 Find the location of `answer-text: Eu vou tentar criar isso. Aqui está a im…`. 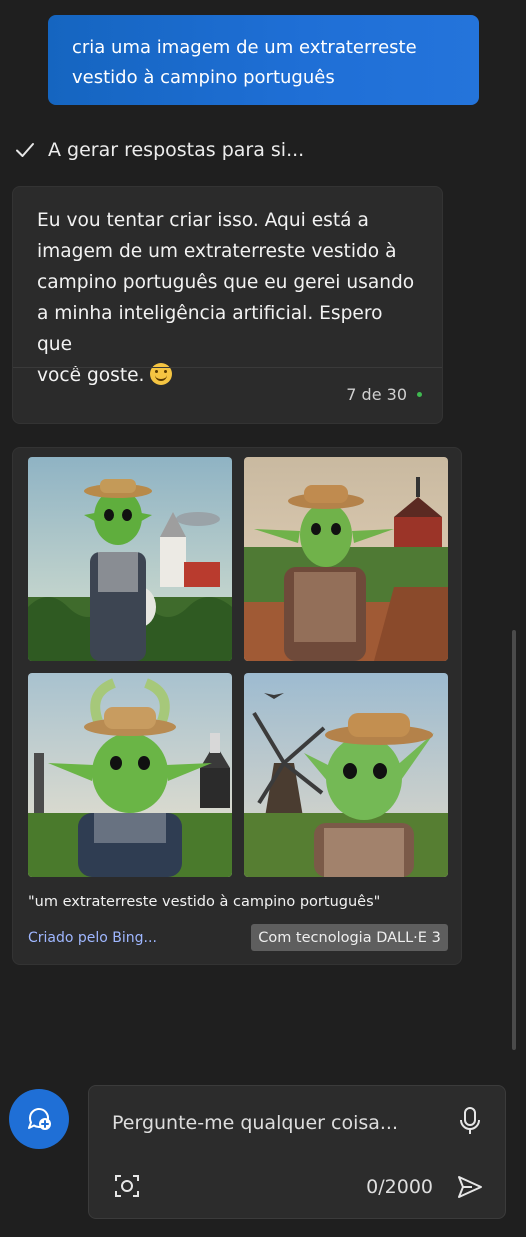

answer-text: Eu vou tentar criar isso. Aqui está a im… is located at coordinates (227, 289).